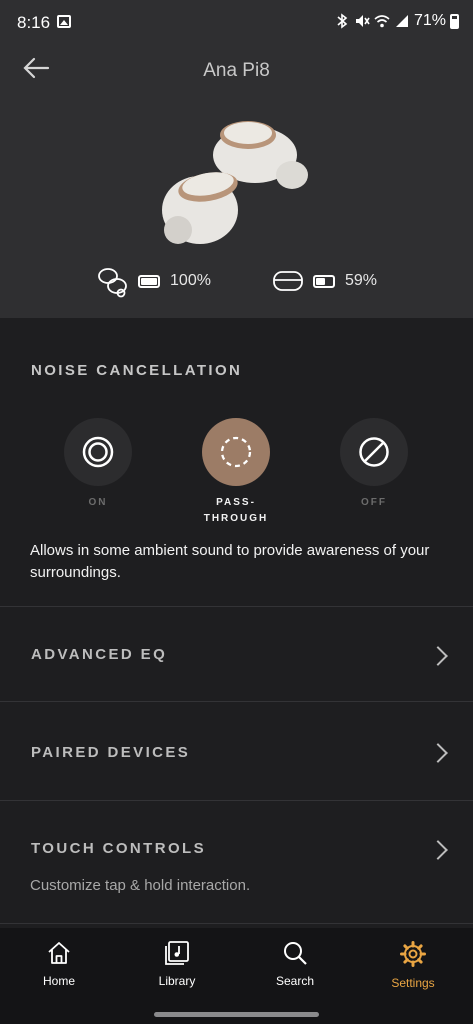 The width and height of the screenshot is (473, 1024). I want to click on case-battery-fill, so click(320, 281).